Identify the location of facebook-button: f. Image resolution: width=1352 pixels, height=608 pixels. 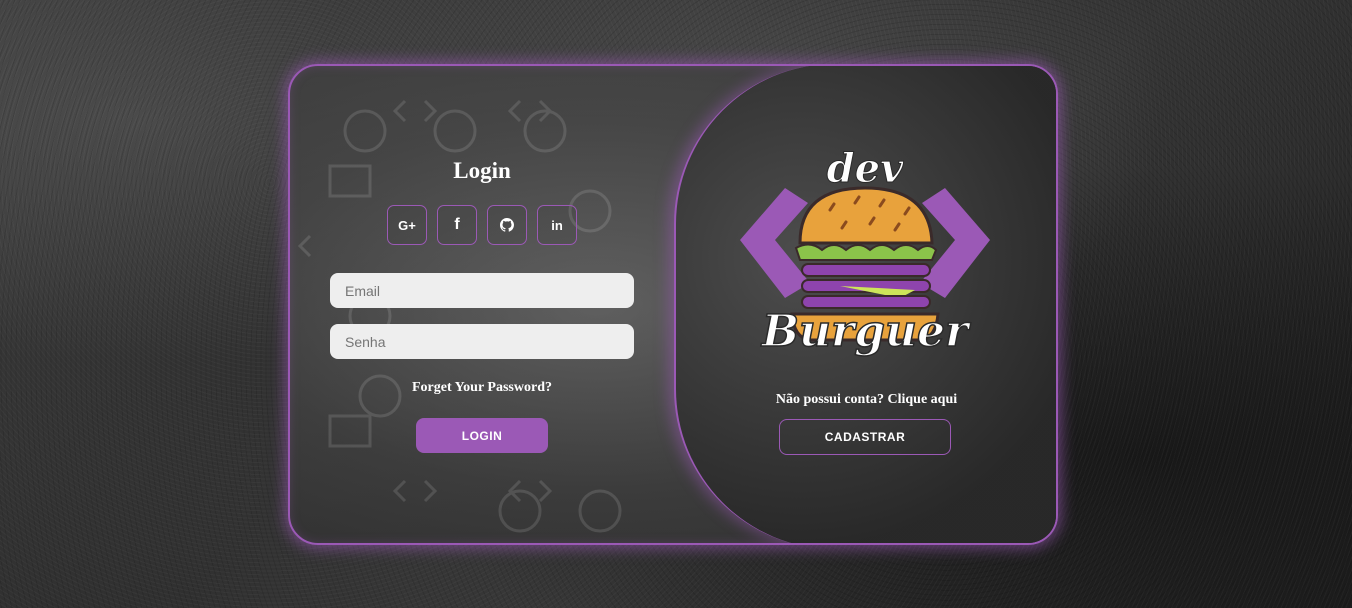
(457, 225).